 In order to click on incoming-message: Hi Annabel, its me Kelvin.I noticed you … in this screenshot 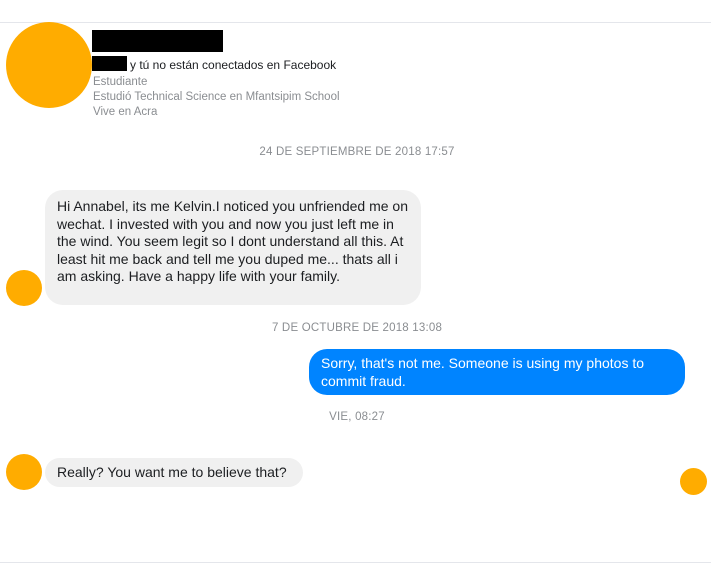, I will do `click(233, 247)`.